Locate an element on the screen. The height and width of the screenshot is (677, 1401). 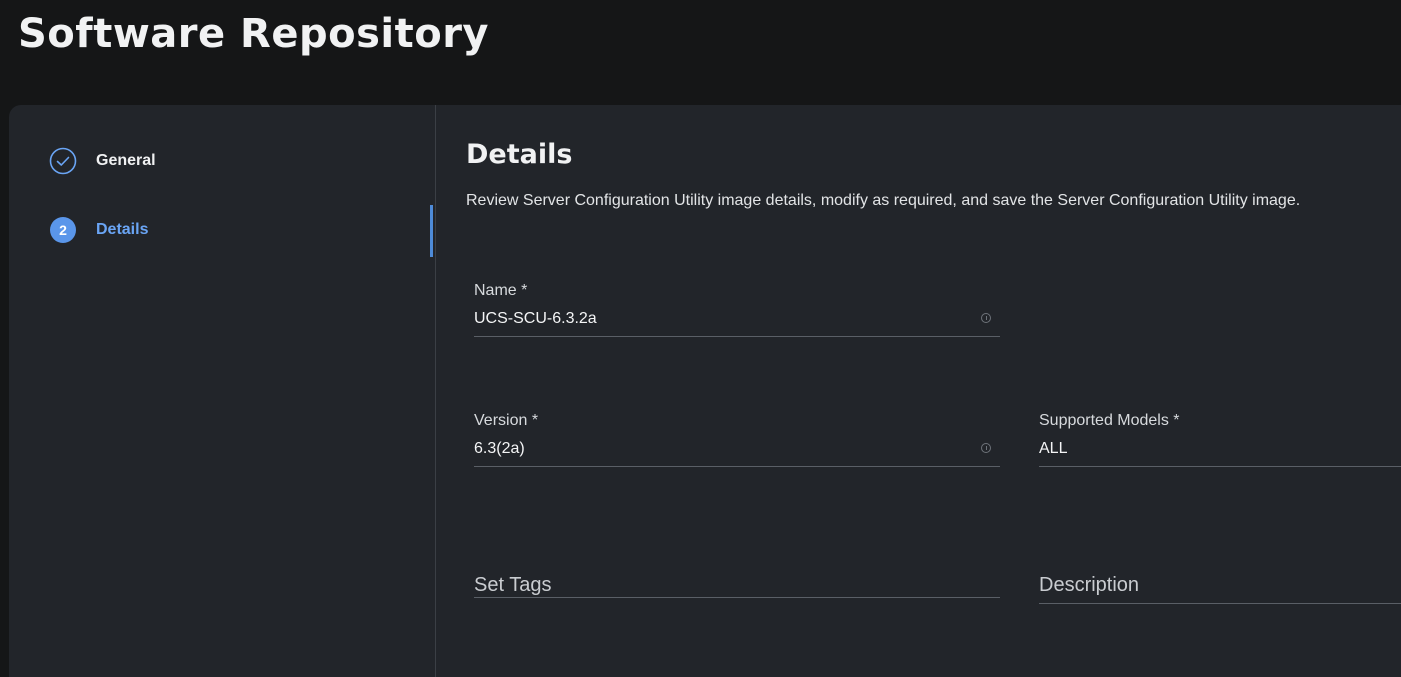
supported-models-label: Supported Models * is located at coordinates (1109, 420).